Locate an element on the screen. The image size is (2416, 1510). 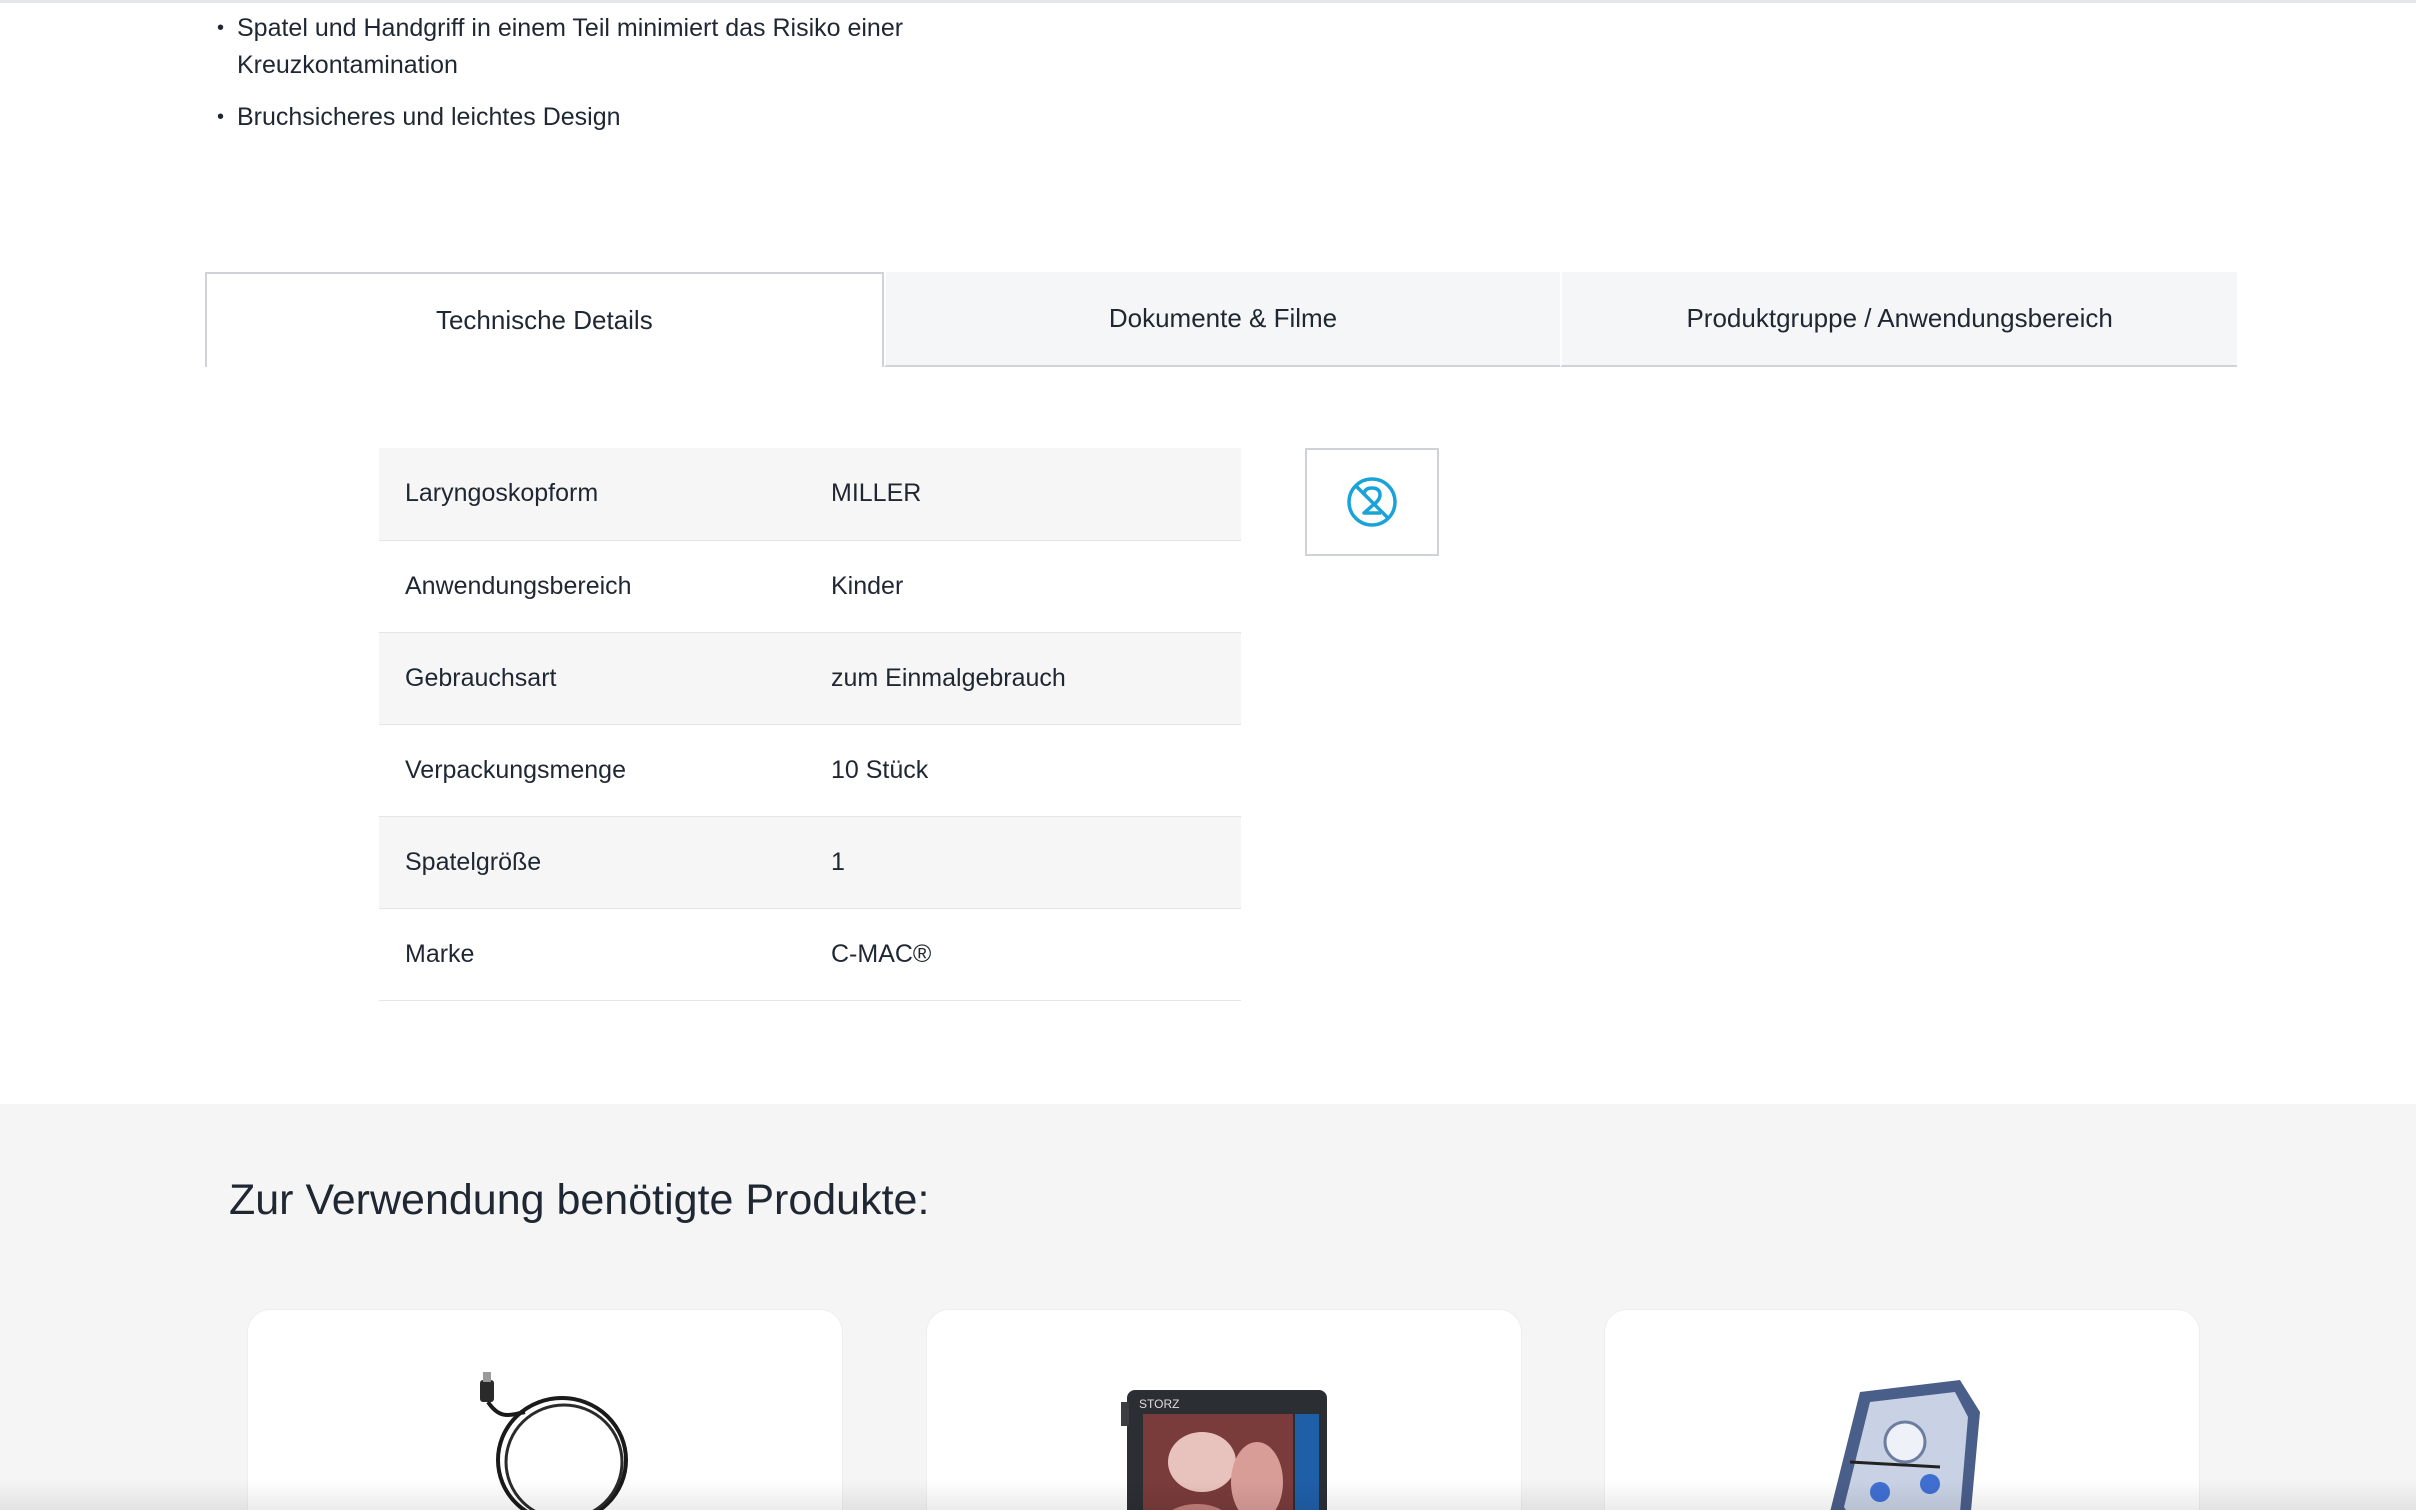
svg-text: STORZ is located at coordinates (1159, 1404).